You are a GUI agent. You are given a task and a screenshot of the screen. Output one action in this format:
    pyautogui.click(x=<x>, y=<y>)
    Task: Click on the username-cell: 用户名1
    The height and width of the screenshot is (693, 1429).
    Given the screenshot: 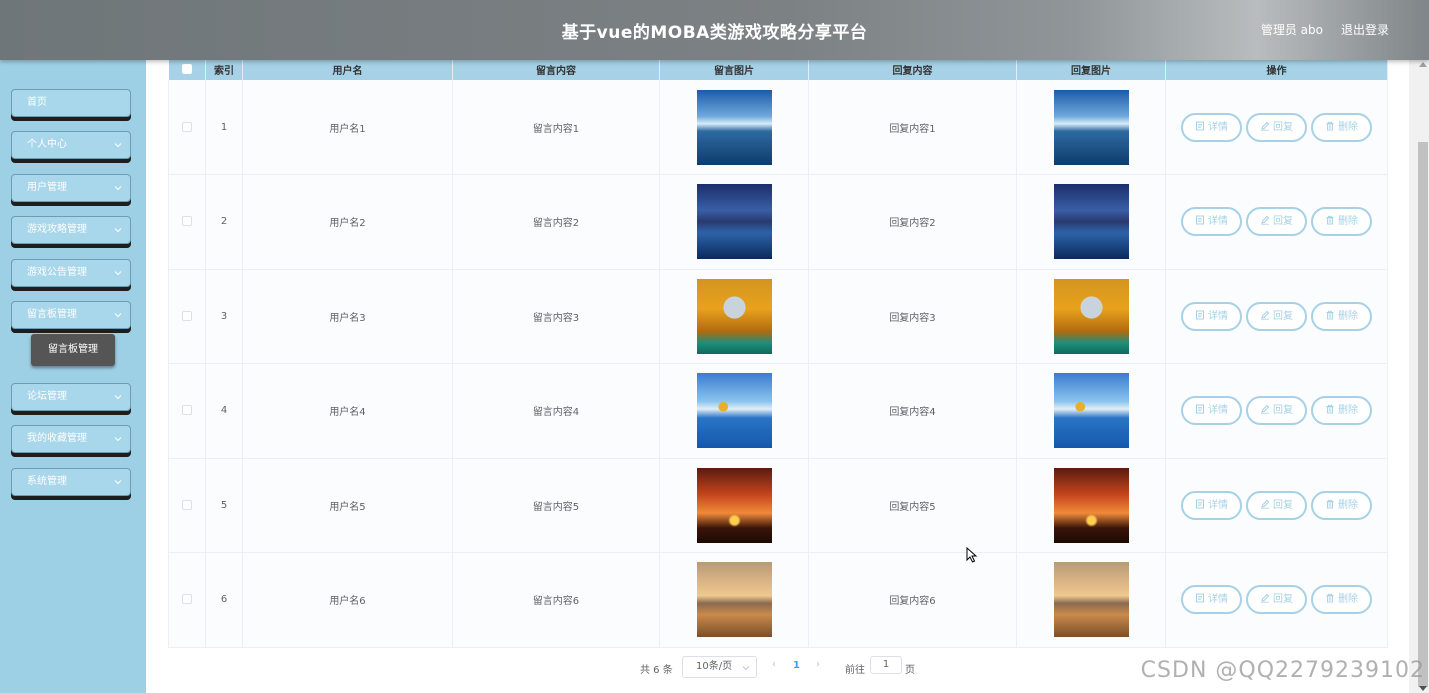 What is the action you would take?
    pyautogui.click(x=347, y=127)
    